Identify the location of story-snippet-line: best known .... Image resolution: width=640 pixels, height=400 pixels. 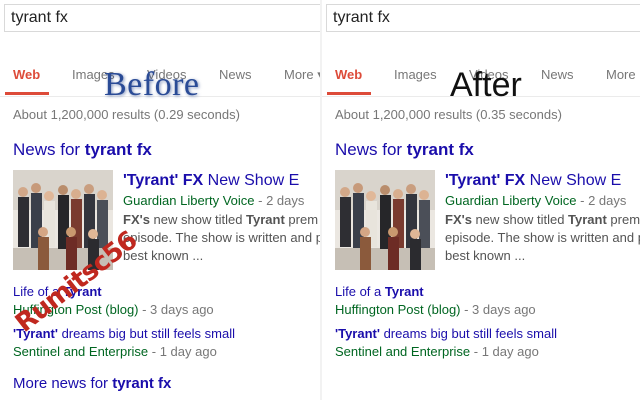
(485, 255).